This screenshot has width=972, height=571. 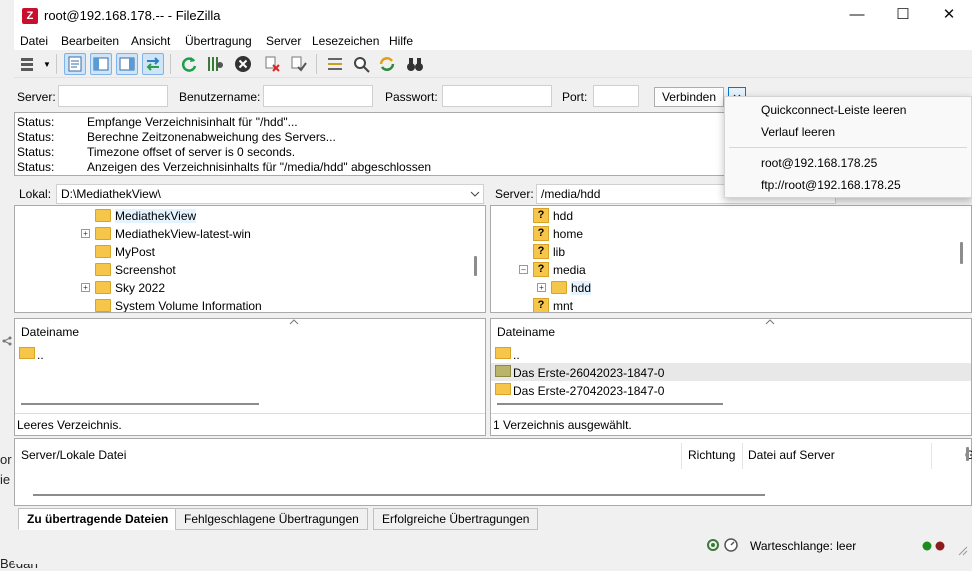 I want to click on filezilla-logo-icon: Z, so click(x=30, y=16).